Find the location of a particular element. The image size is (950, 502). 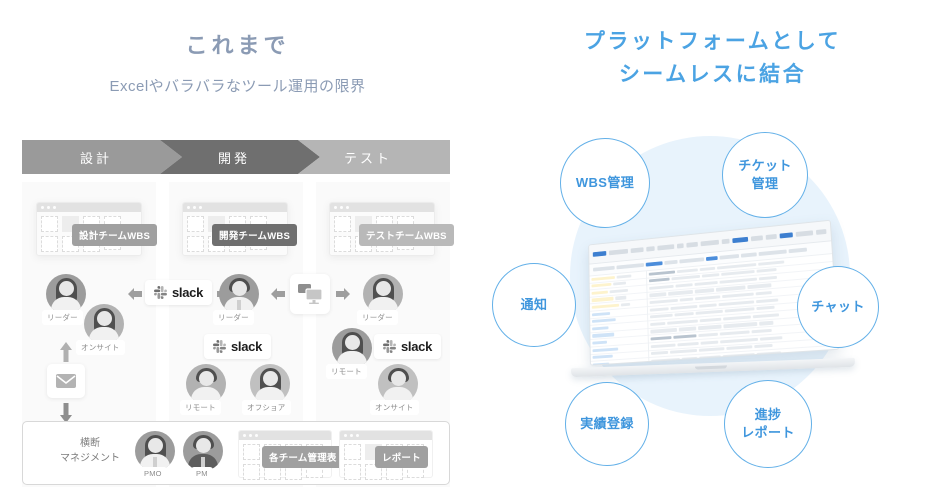

cross-management-label-line2: マネジメント is located at coordinates (90, 458).